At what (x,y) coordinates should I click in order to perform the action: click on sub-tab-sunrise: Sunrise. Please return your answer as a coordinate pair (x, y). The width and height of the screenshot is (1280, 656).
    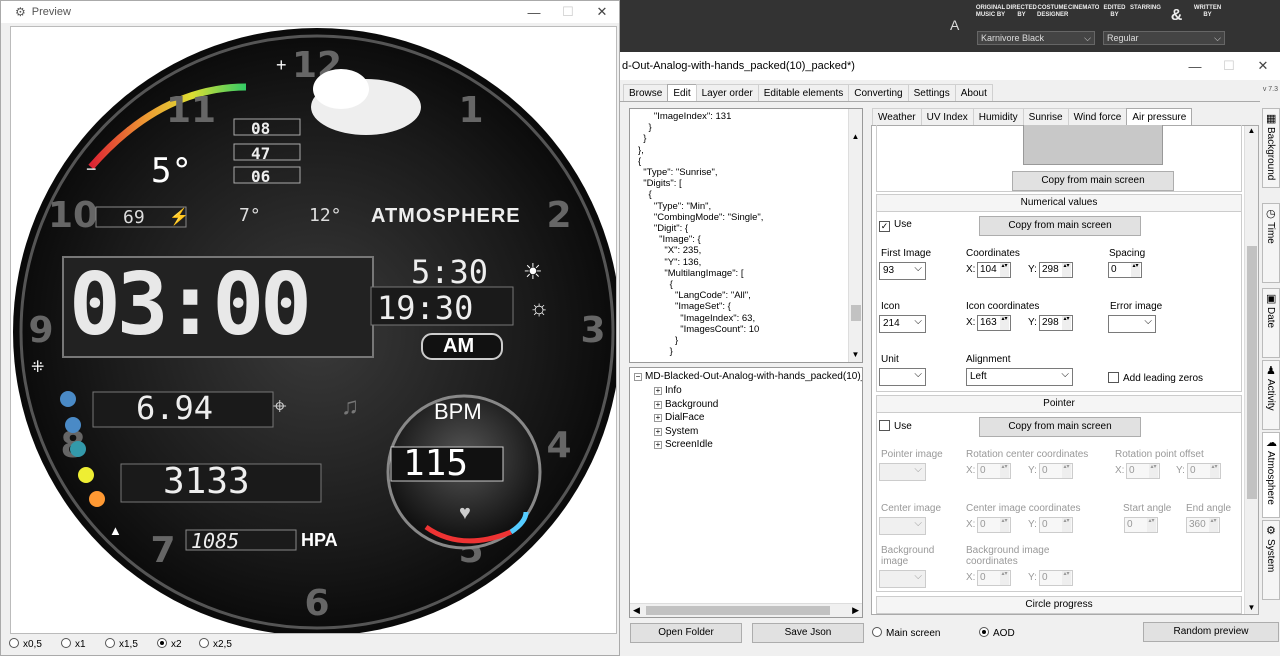
    Looking at the image, I should click on (1045, 117).